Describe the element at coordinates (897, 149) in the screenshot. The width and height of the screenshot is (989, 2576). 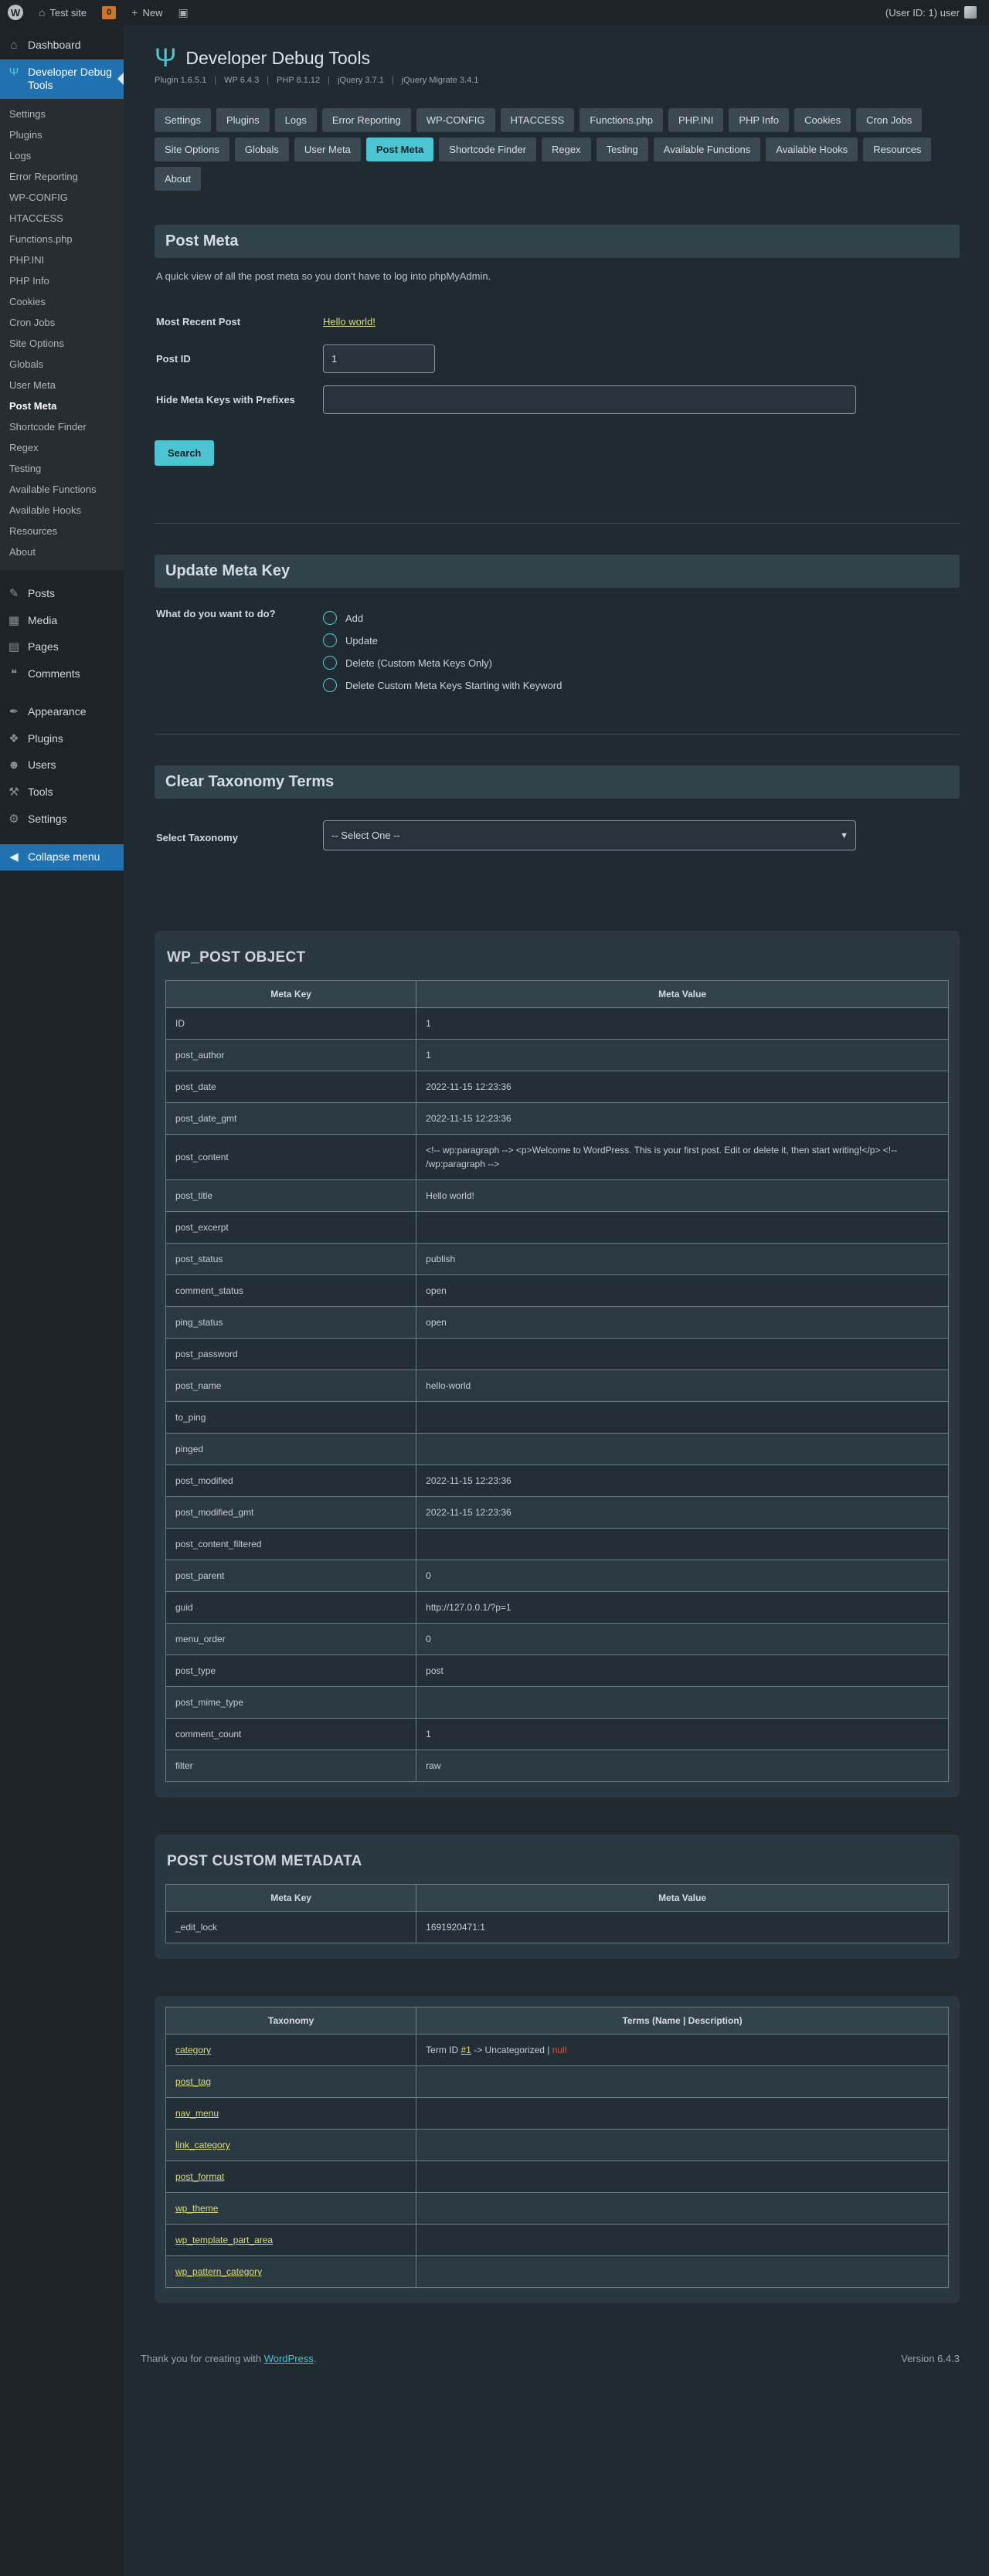
I see `tab-resources: Resources` at that location.